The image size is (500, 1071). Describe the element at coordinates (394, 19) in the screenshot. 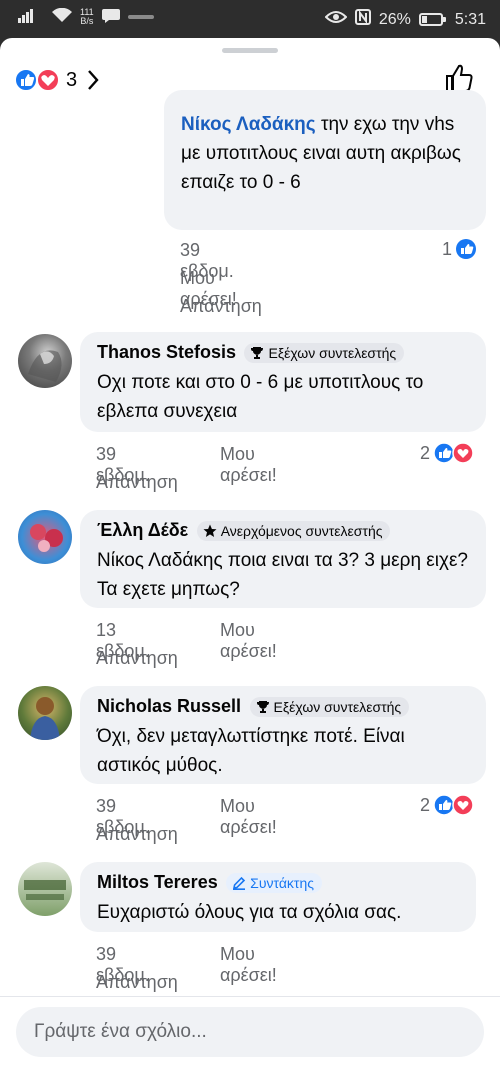

I see `battery-percent: 26%` at that location.